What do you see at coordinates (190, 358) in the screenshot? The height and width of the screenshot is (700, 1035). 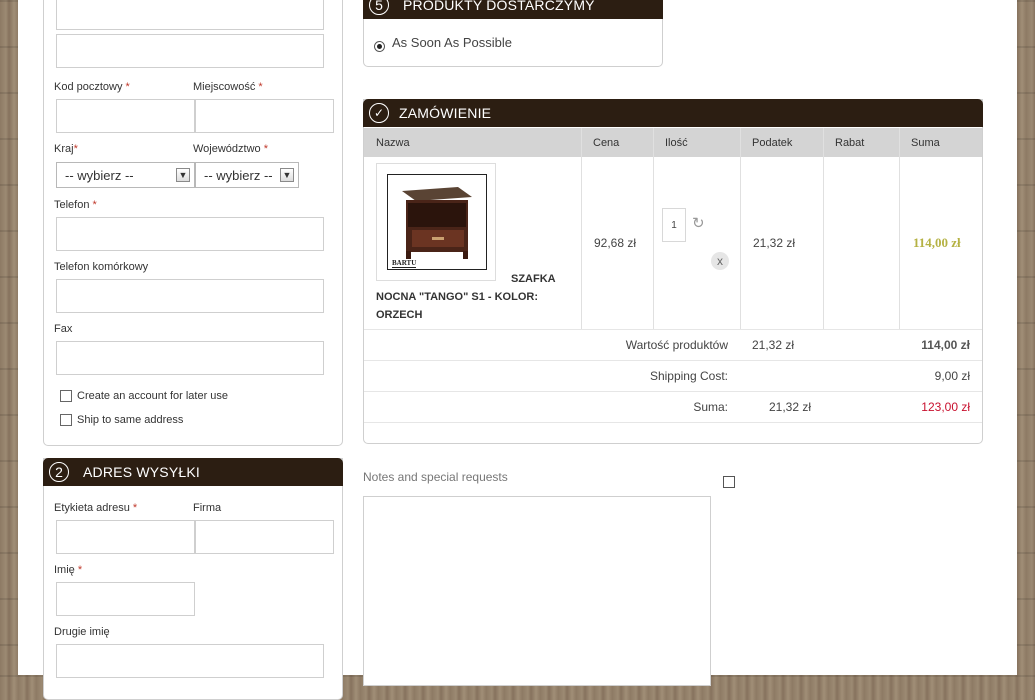 I see `fax-input` at bounding box center [190, 358].